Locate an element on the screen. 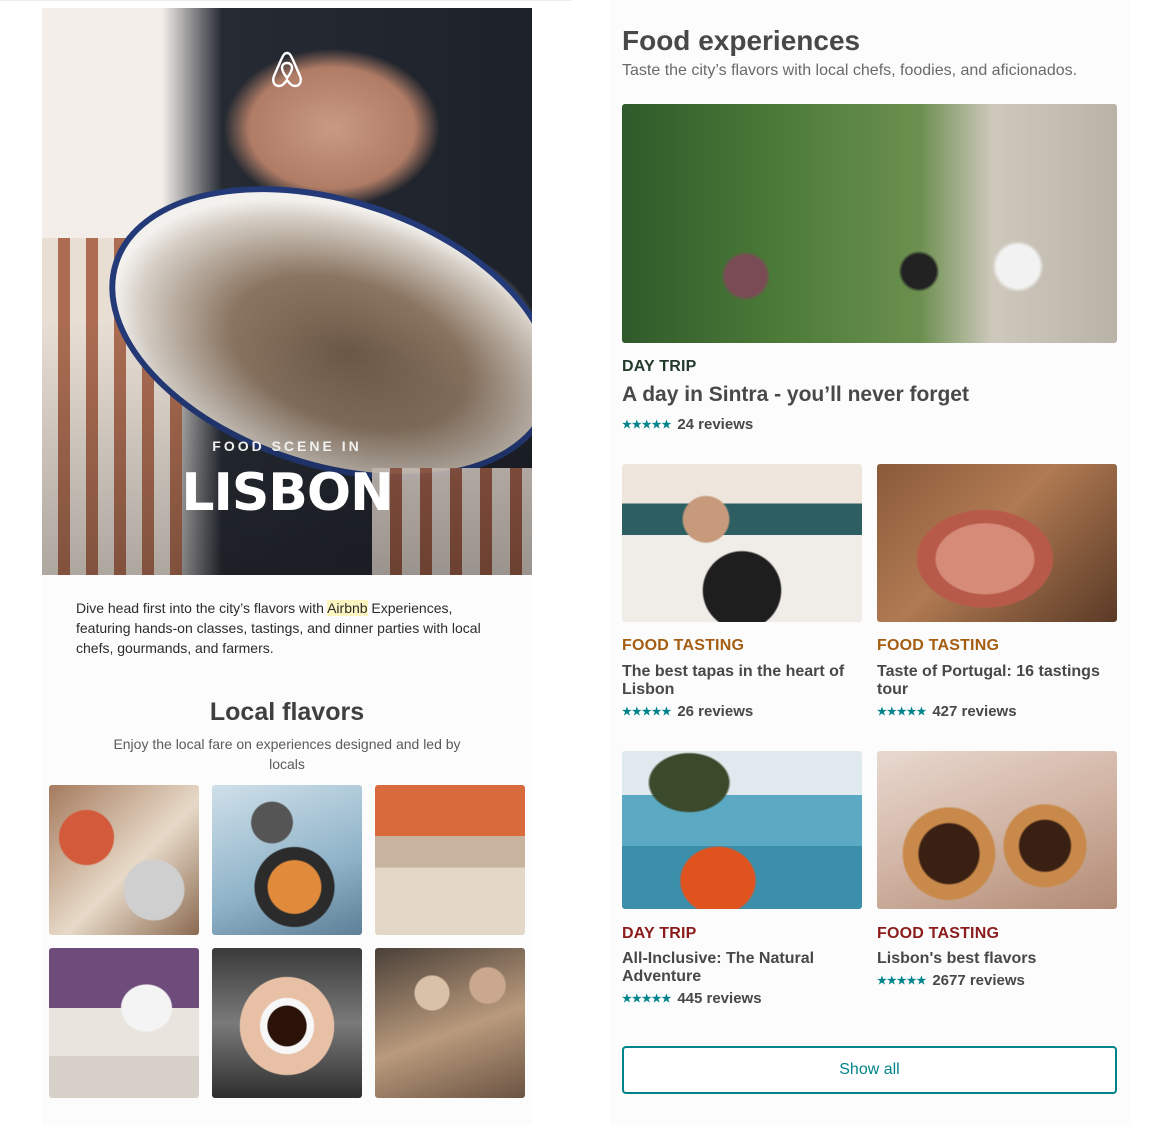 The image size is (1175, 1125). review-count: 2677 reviews is located at coordinates (978, 980).